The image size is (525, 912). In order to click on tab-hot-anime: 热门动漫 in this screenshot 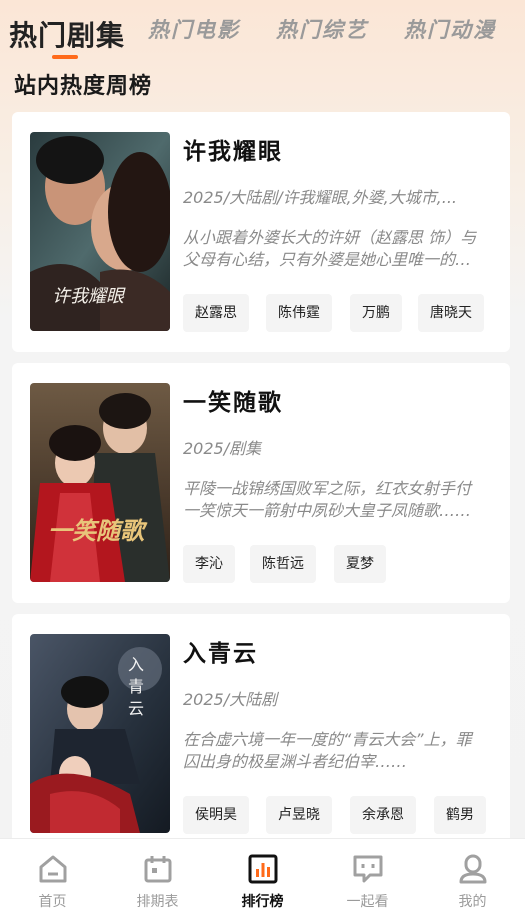, I will do `click(450, 29)`.